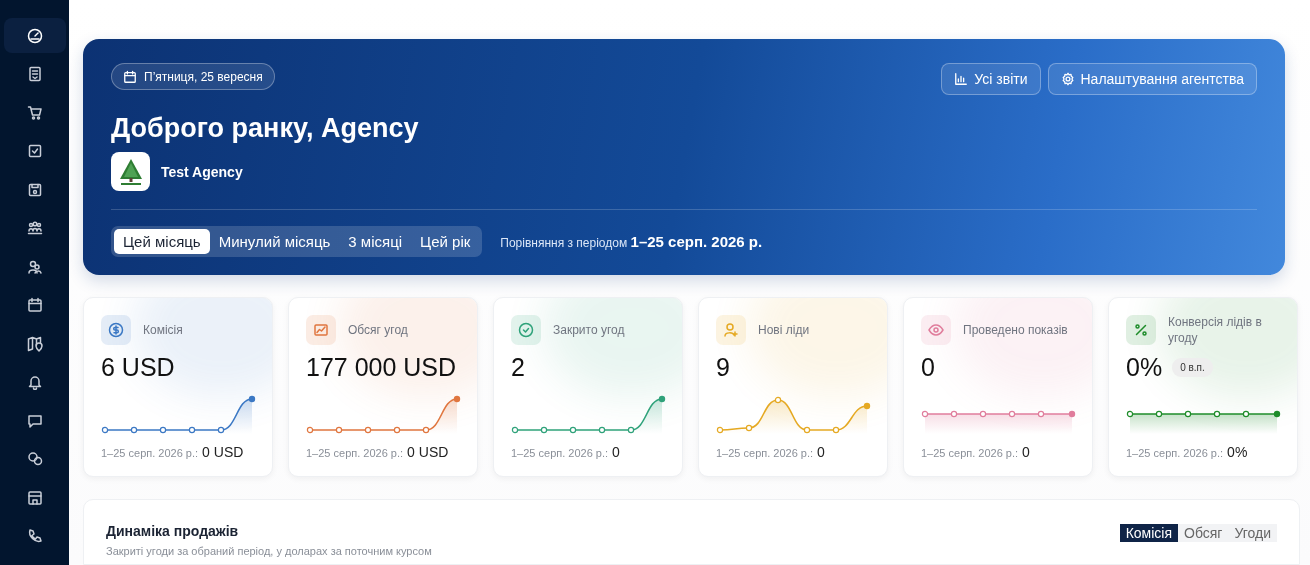 This screenshot has width=1310, height=565. Describe the element at coordinates (162, 241) in the screenshot. I see `period-tab: Цей місяць` at that location.